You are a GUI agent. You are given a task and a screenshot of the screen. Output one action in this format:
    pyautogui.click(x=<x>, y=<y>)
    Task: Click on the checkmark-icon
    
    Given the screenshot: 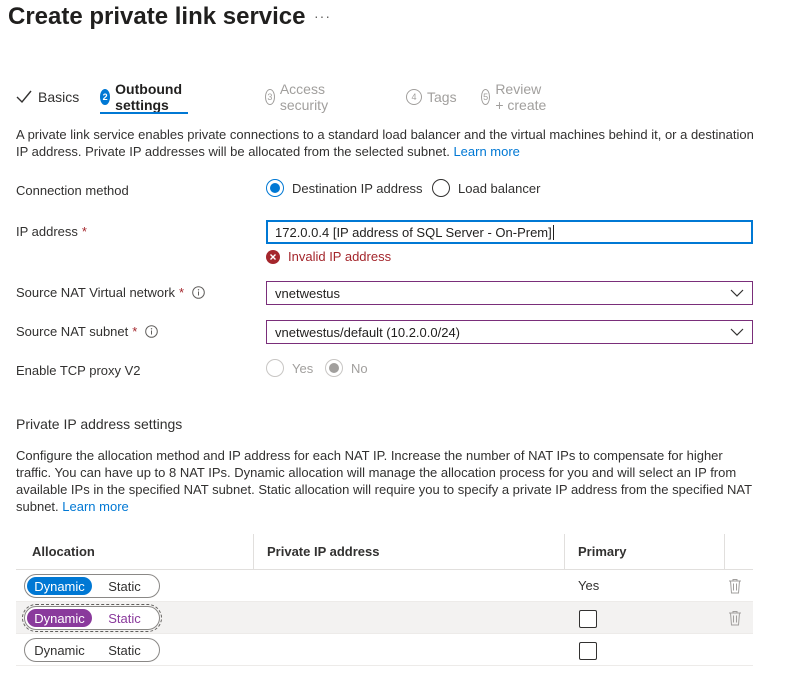 What is the action you would take?
    pyautogui.click(x=24, y=97)
    